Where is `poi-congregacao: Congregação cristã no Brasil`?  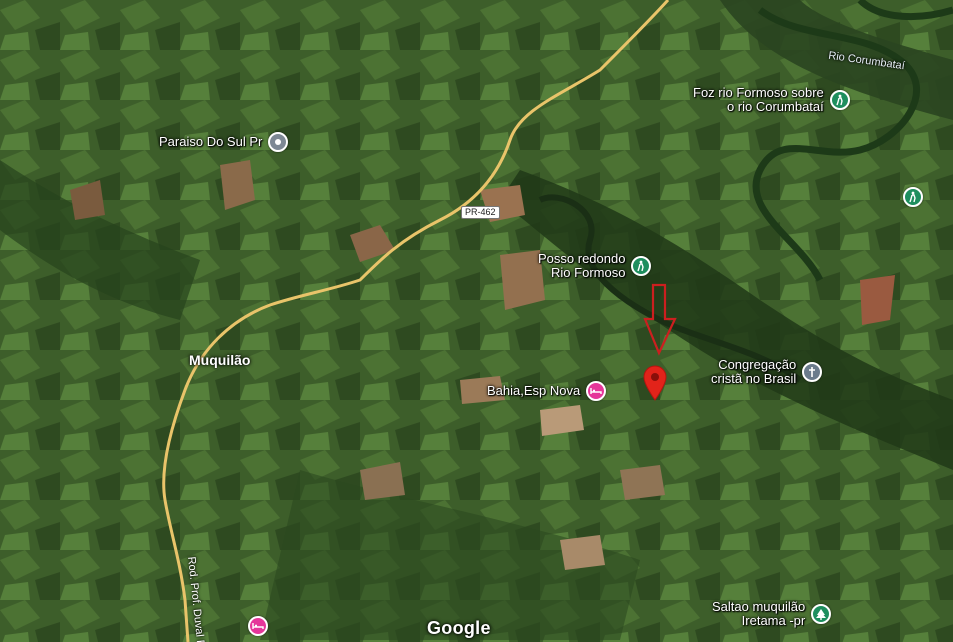
poi-congregacao: Congregação cristã no Brasil is located at coordinates (767, 372).